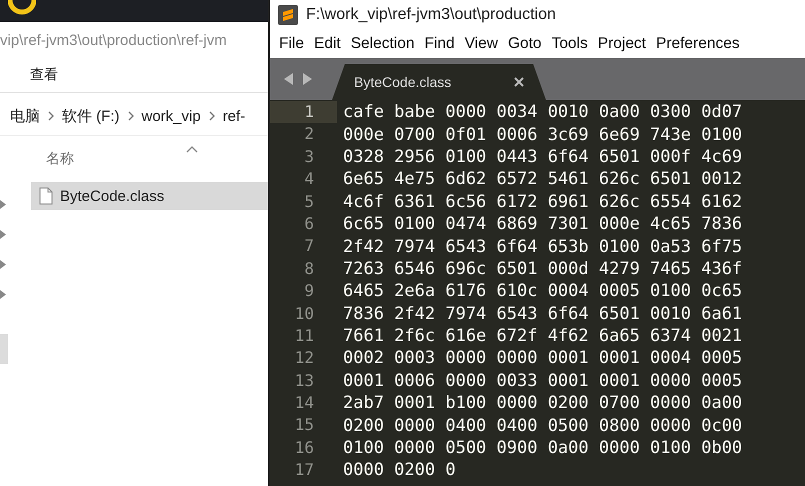 This screenshot has width=805, height=486. I want to click on line-number: 16, so click(304, 447).